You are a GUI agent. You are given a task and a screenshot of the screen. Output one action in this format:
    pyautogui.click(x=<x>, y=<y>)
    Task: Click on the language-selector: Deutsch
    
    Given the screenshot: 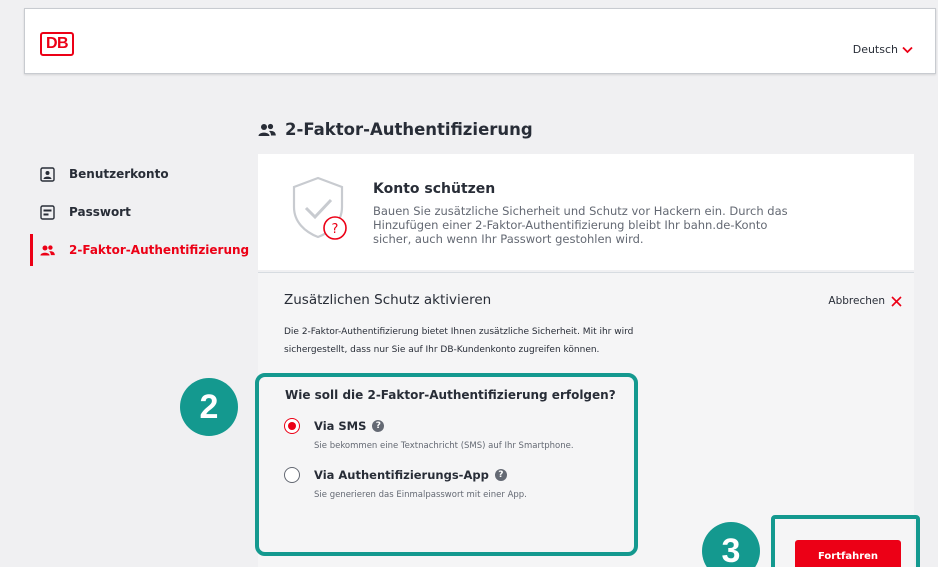 What is the action you would take?
    pyautogui.click(x=883, y=49)
    